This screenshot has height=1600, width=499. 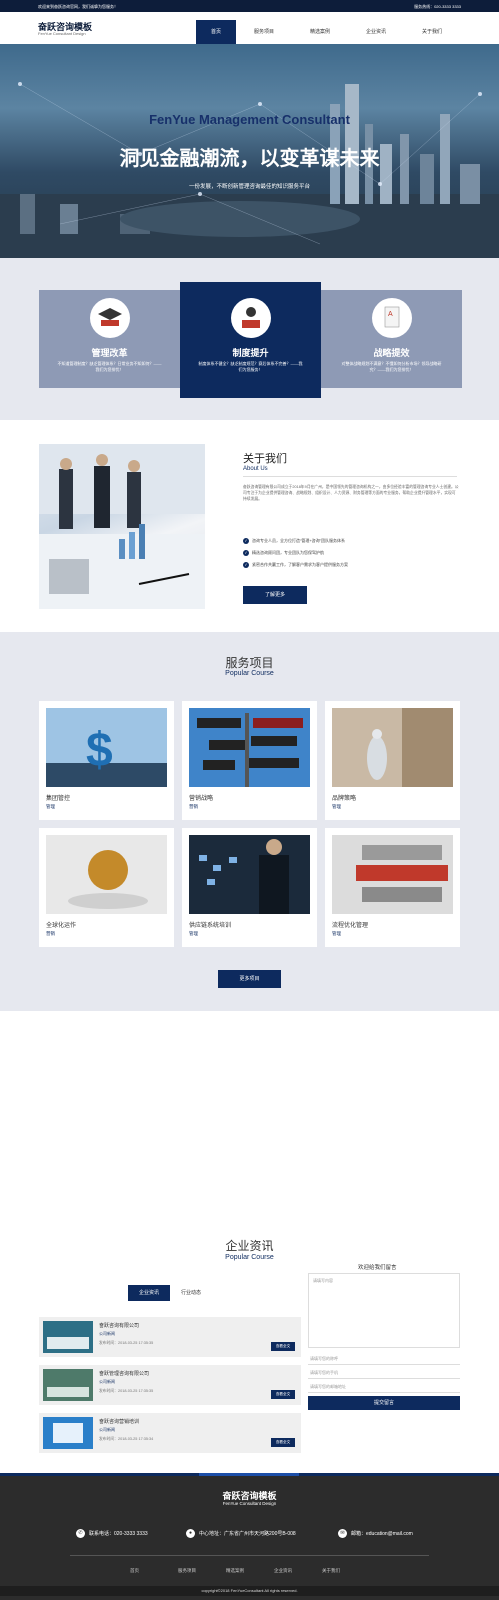 I want to click on service-card: 流程优化管理 管理, so click(x=392, y=887).